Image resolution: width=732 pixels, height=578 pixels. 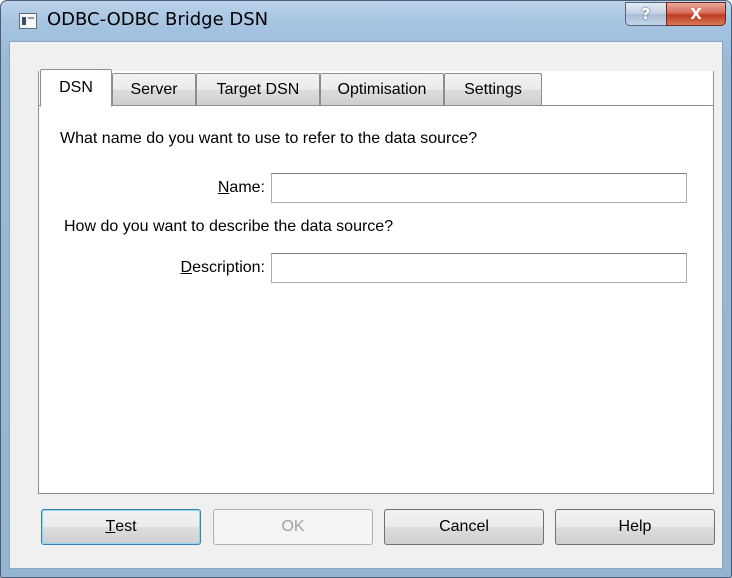 I want to click on question-mark-icon: ?, so click(x=646, y=14).